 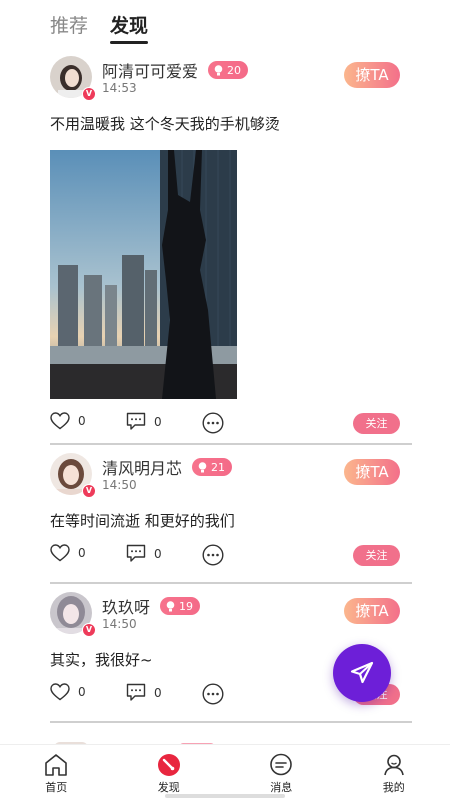 I want to click on nav-messages: 消息, so click(x=281, y=772).